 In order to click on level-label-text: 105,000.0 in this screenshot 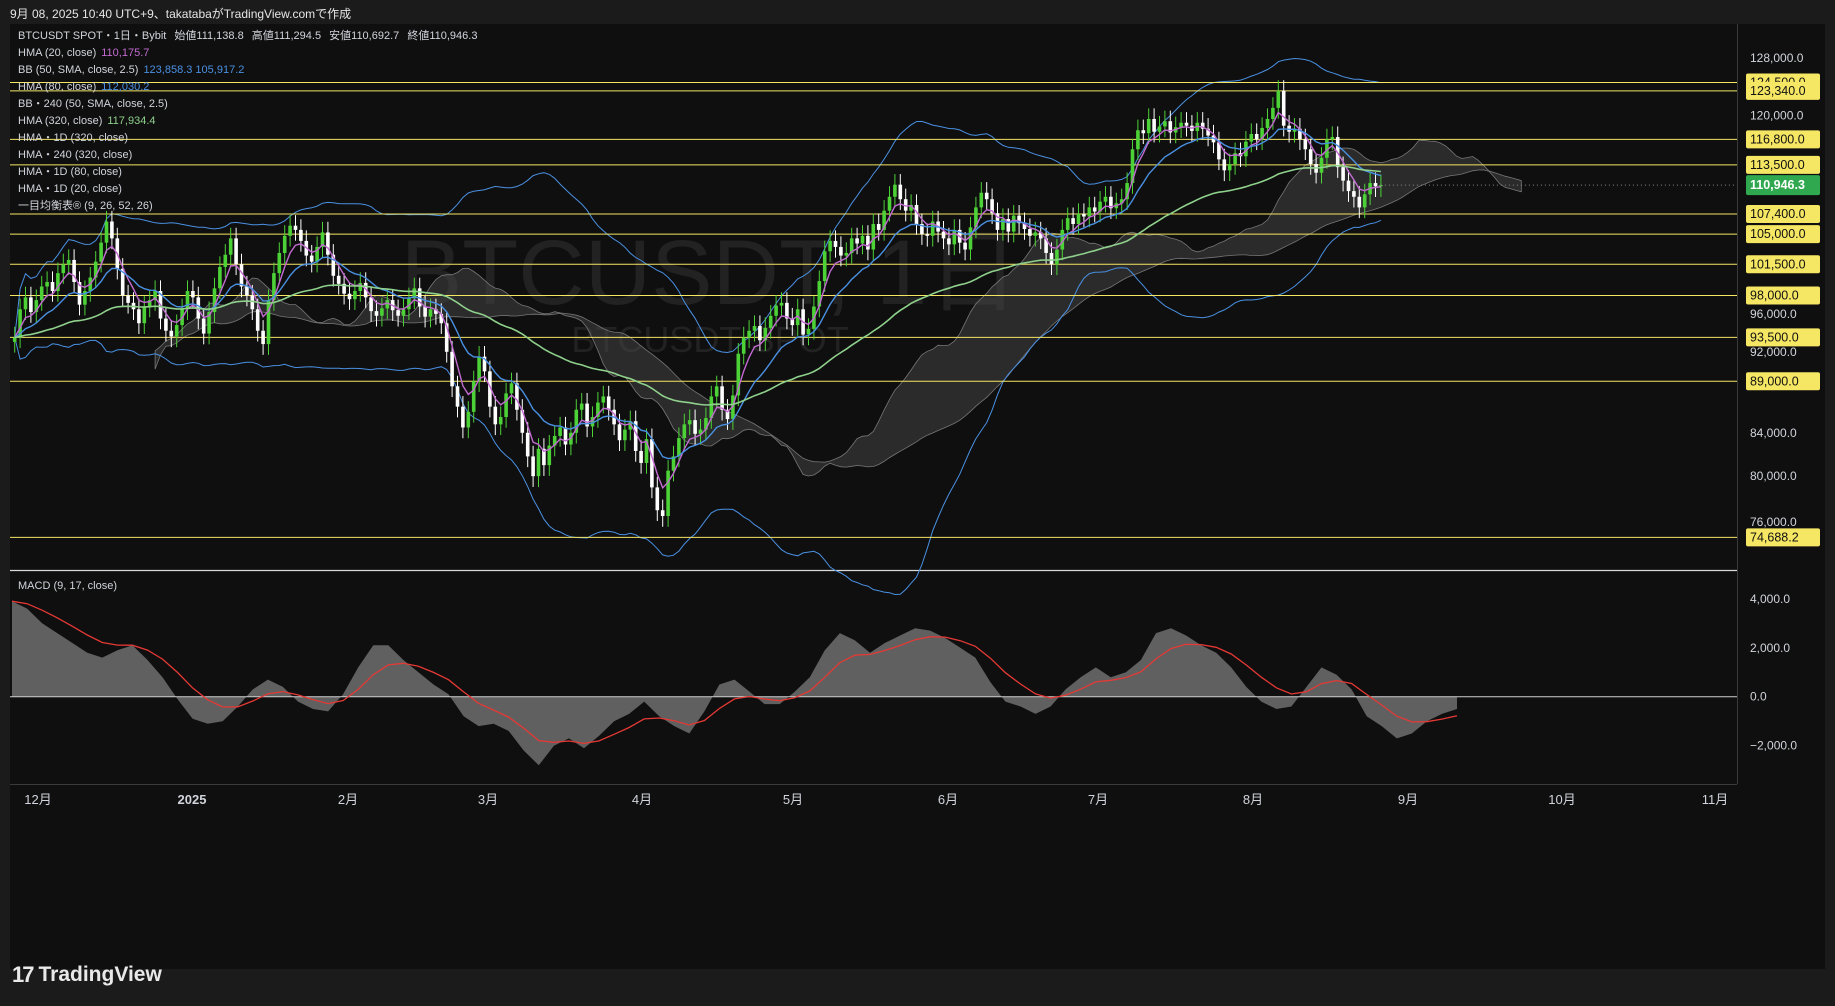, I will do `click(1778, 234)`.